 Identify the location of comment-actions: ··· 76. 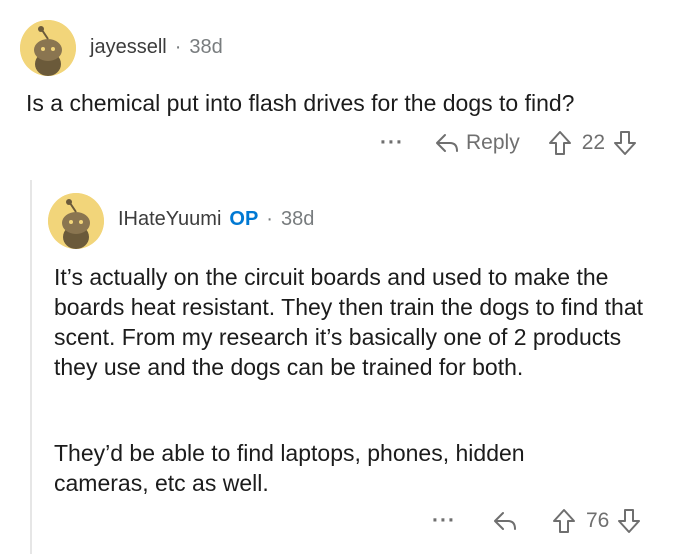
(536, 521).